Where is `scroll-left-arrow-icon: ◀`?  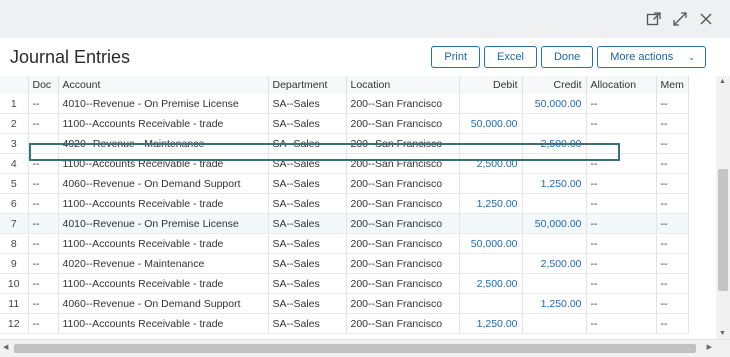 scroll-left-arrow-icon: ◀ is located at coordinates (5, 347).